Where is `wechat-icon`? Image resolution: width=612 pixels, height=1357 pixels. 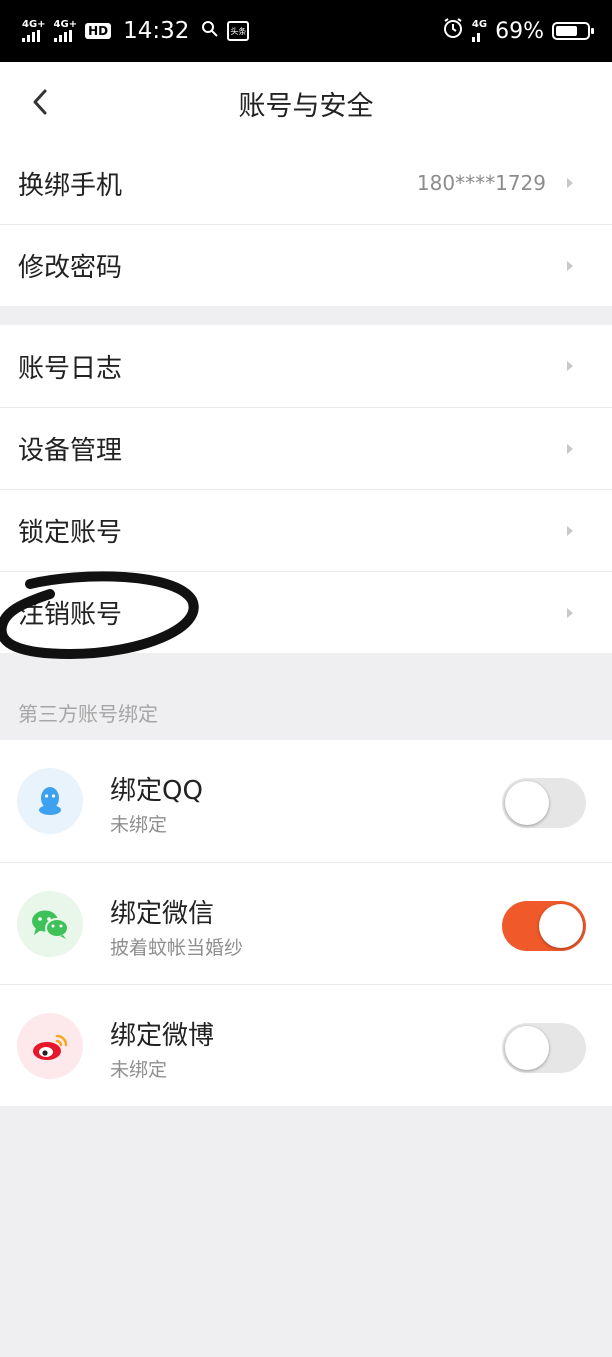
wechat-icon is located at coordinates (50, 924).